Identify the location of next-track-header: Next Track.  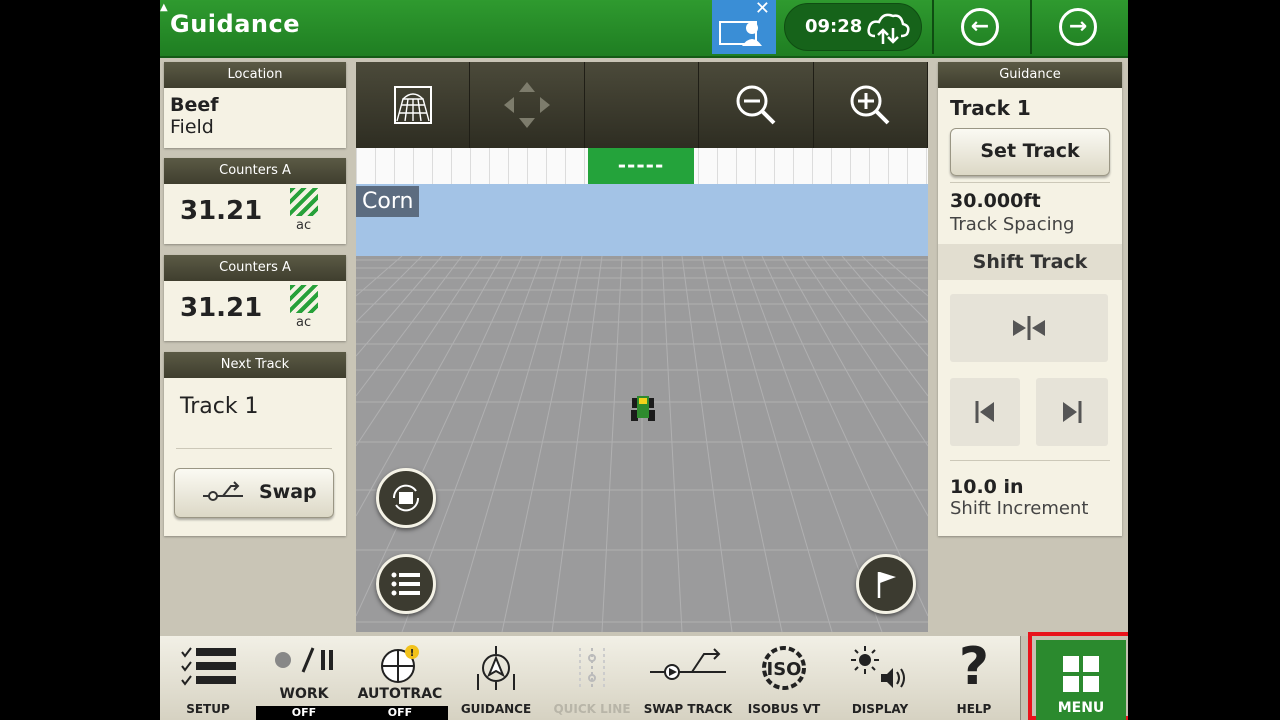
(255, 365).